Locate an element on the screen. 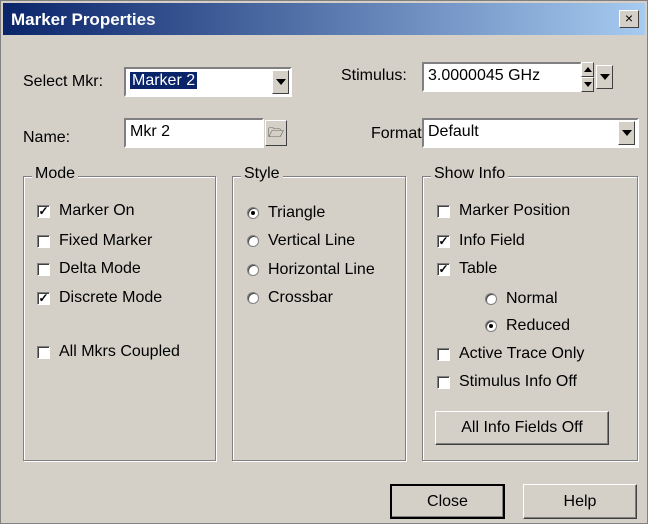  checkbox-active-trace-only: Active Trace Only is located at coordinates (510, 354).